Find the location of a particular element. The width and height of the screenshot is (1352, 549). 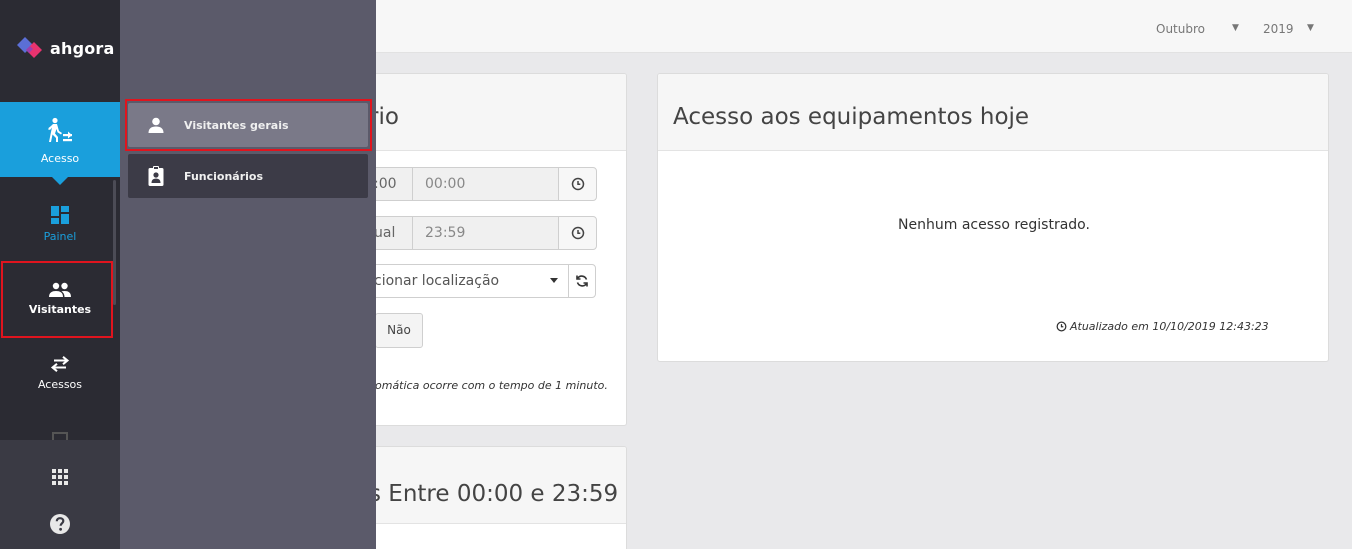

sidebar-item-painel: Painel is located at coordinates (60, 224).